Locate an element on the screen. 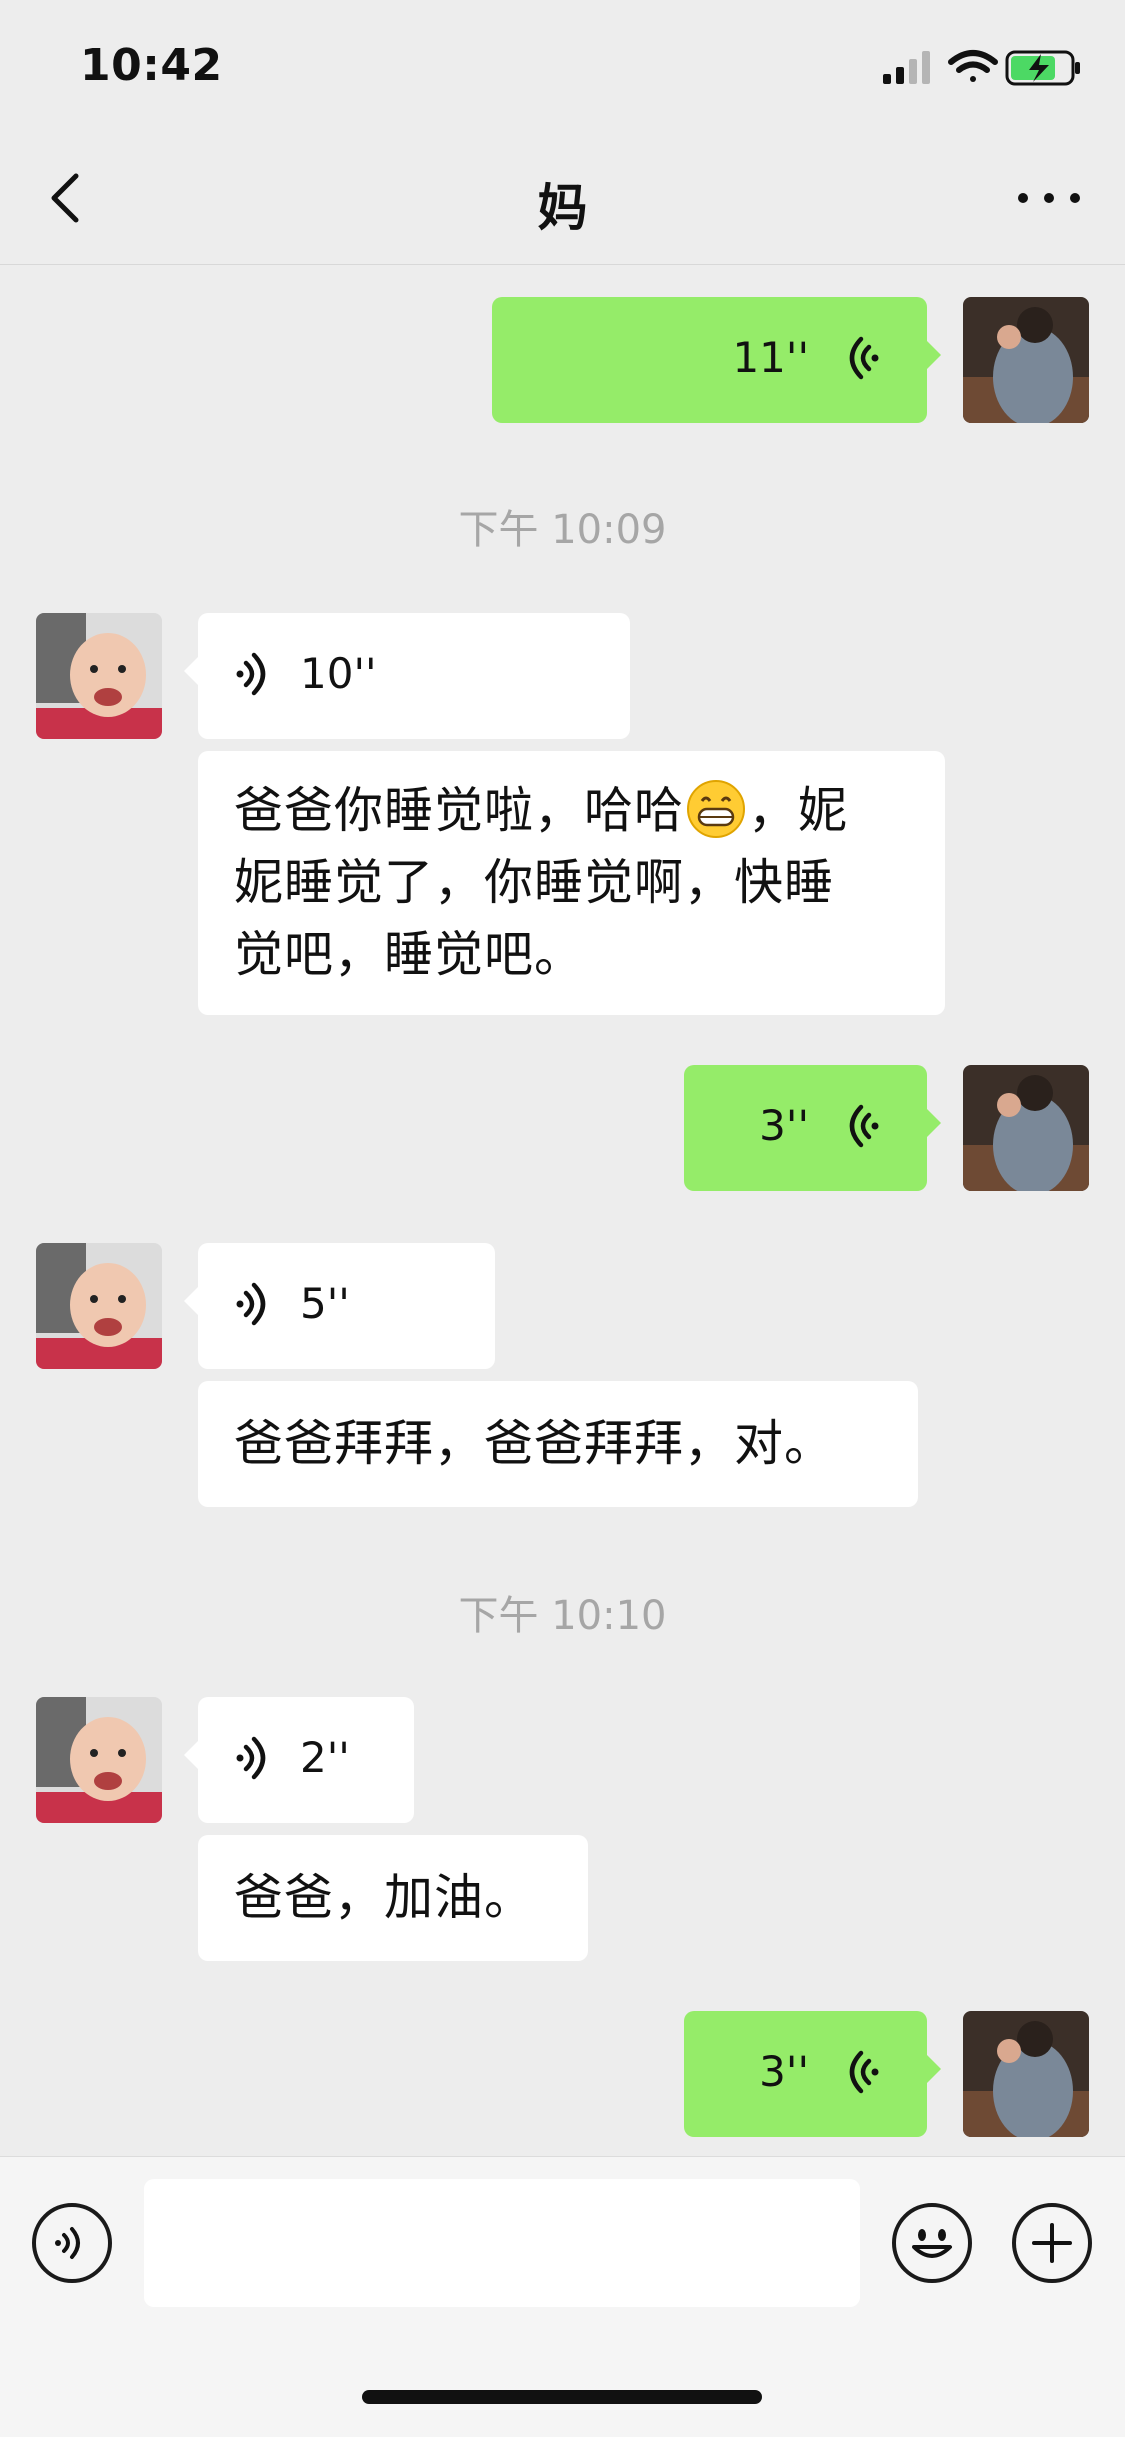 Image resolution: width=1125 pixels, height=2437 pixels. incoming-voice-message: 2'' is located at coordinates (299, 1760).